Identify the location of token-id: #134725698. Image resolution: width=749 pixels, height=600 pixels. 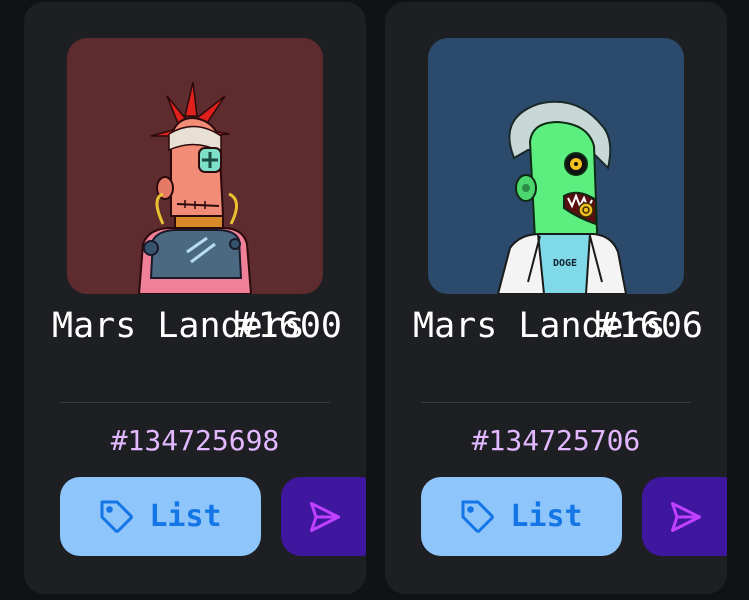
(195, 440).